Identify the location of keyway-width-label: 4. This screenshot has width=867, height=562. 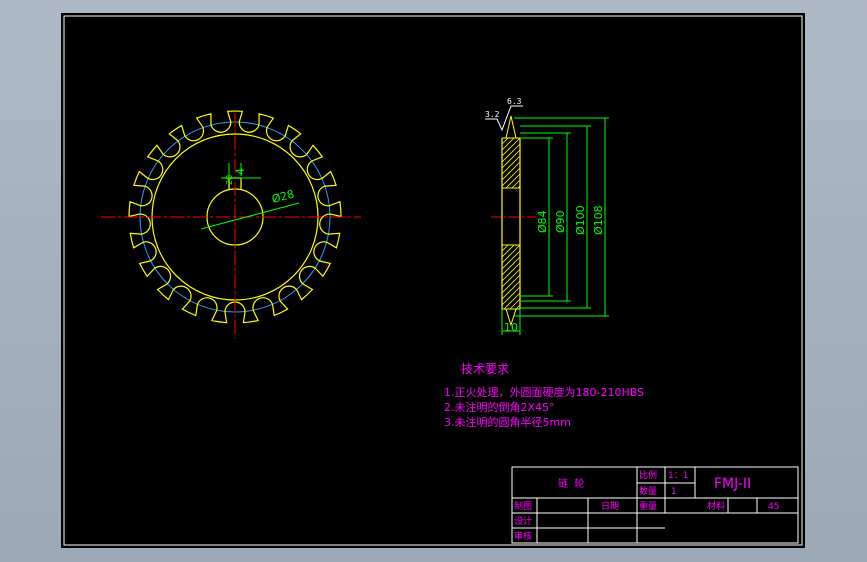
(240, 171).